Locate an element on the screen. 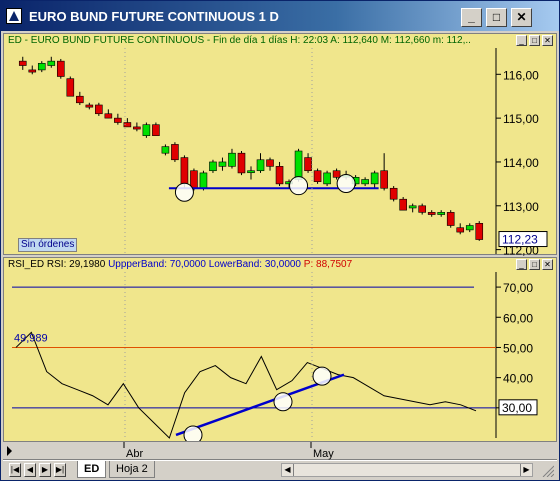  rsi-pane-restore-icon: □ is located at coordinates (534, 264).